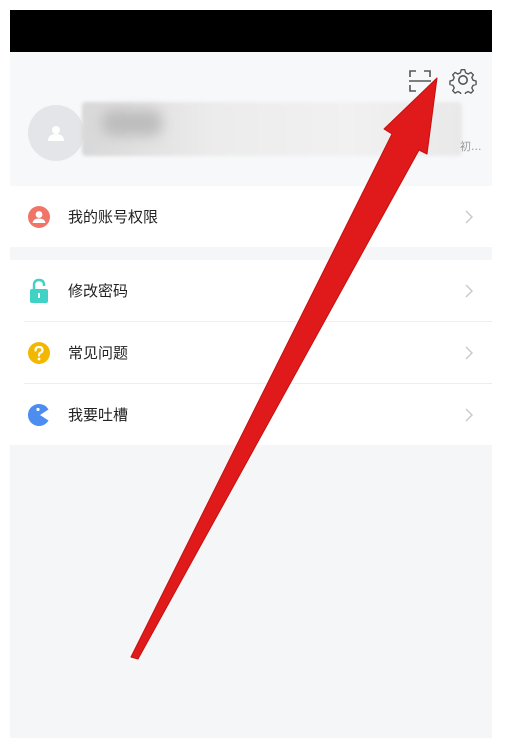  What do you see at coordinates (39, 415) in the screenshot?
I see `feedback-icon` at bounding box center [39, 415].